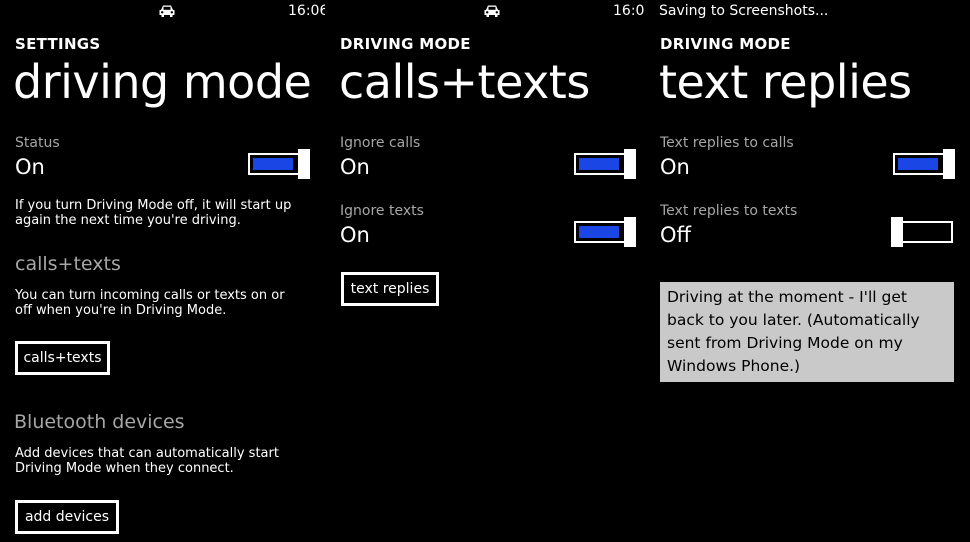  I want to click on calls-texts-section-header: calls+texts, so click(68, 264).